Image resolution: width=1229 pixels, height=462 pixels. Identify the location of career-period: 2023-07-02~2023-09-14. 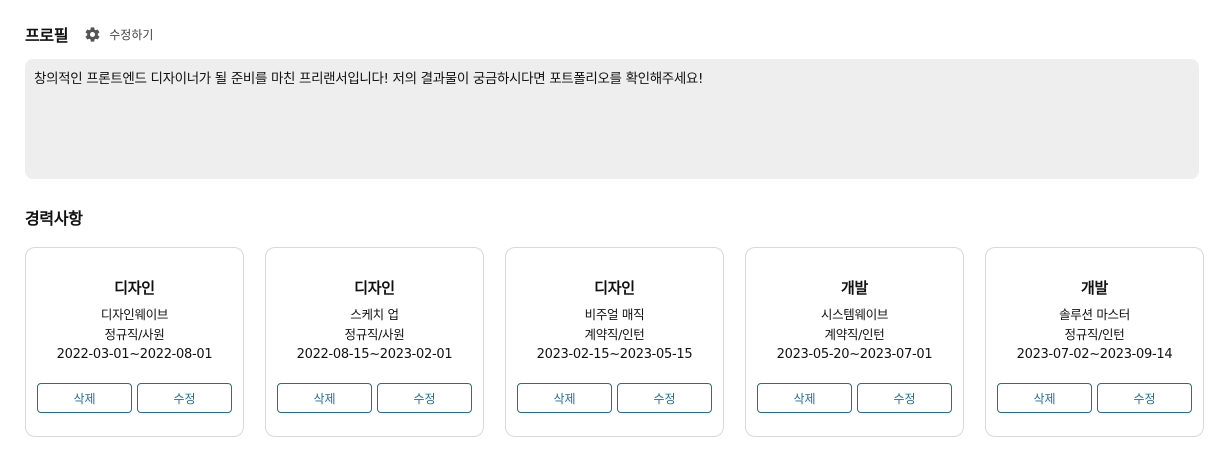
(1094, 354).